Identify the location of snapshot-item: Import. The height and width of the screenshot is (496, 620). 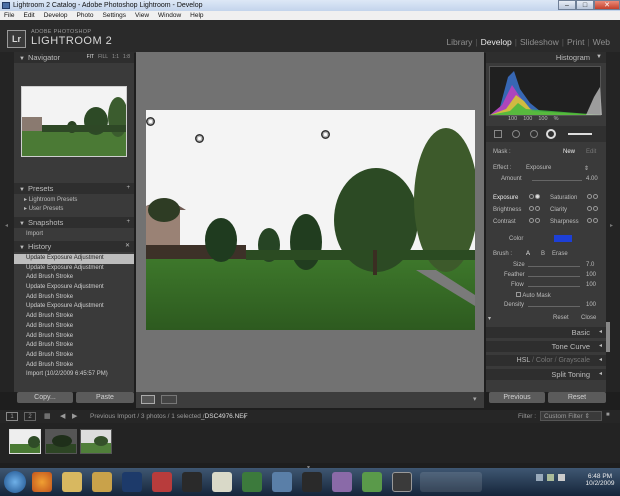
(74, 232).